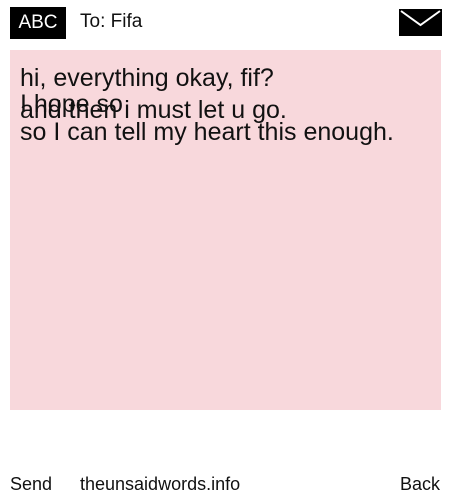 This screenshot has width=450, height=500. What do you see at coordinates (420, 22) in the screenshot?
I see `envelope-icon` at bounding box center [420, 22].